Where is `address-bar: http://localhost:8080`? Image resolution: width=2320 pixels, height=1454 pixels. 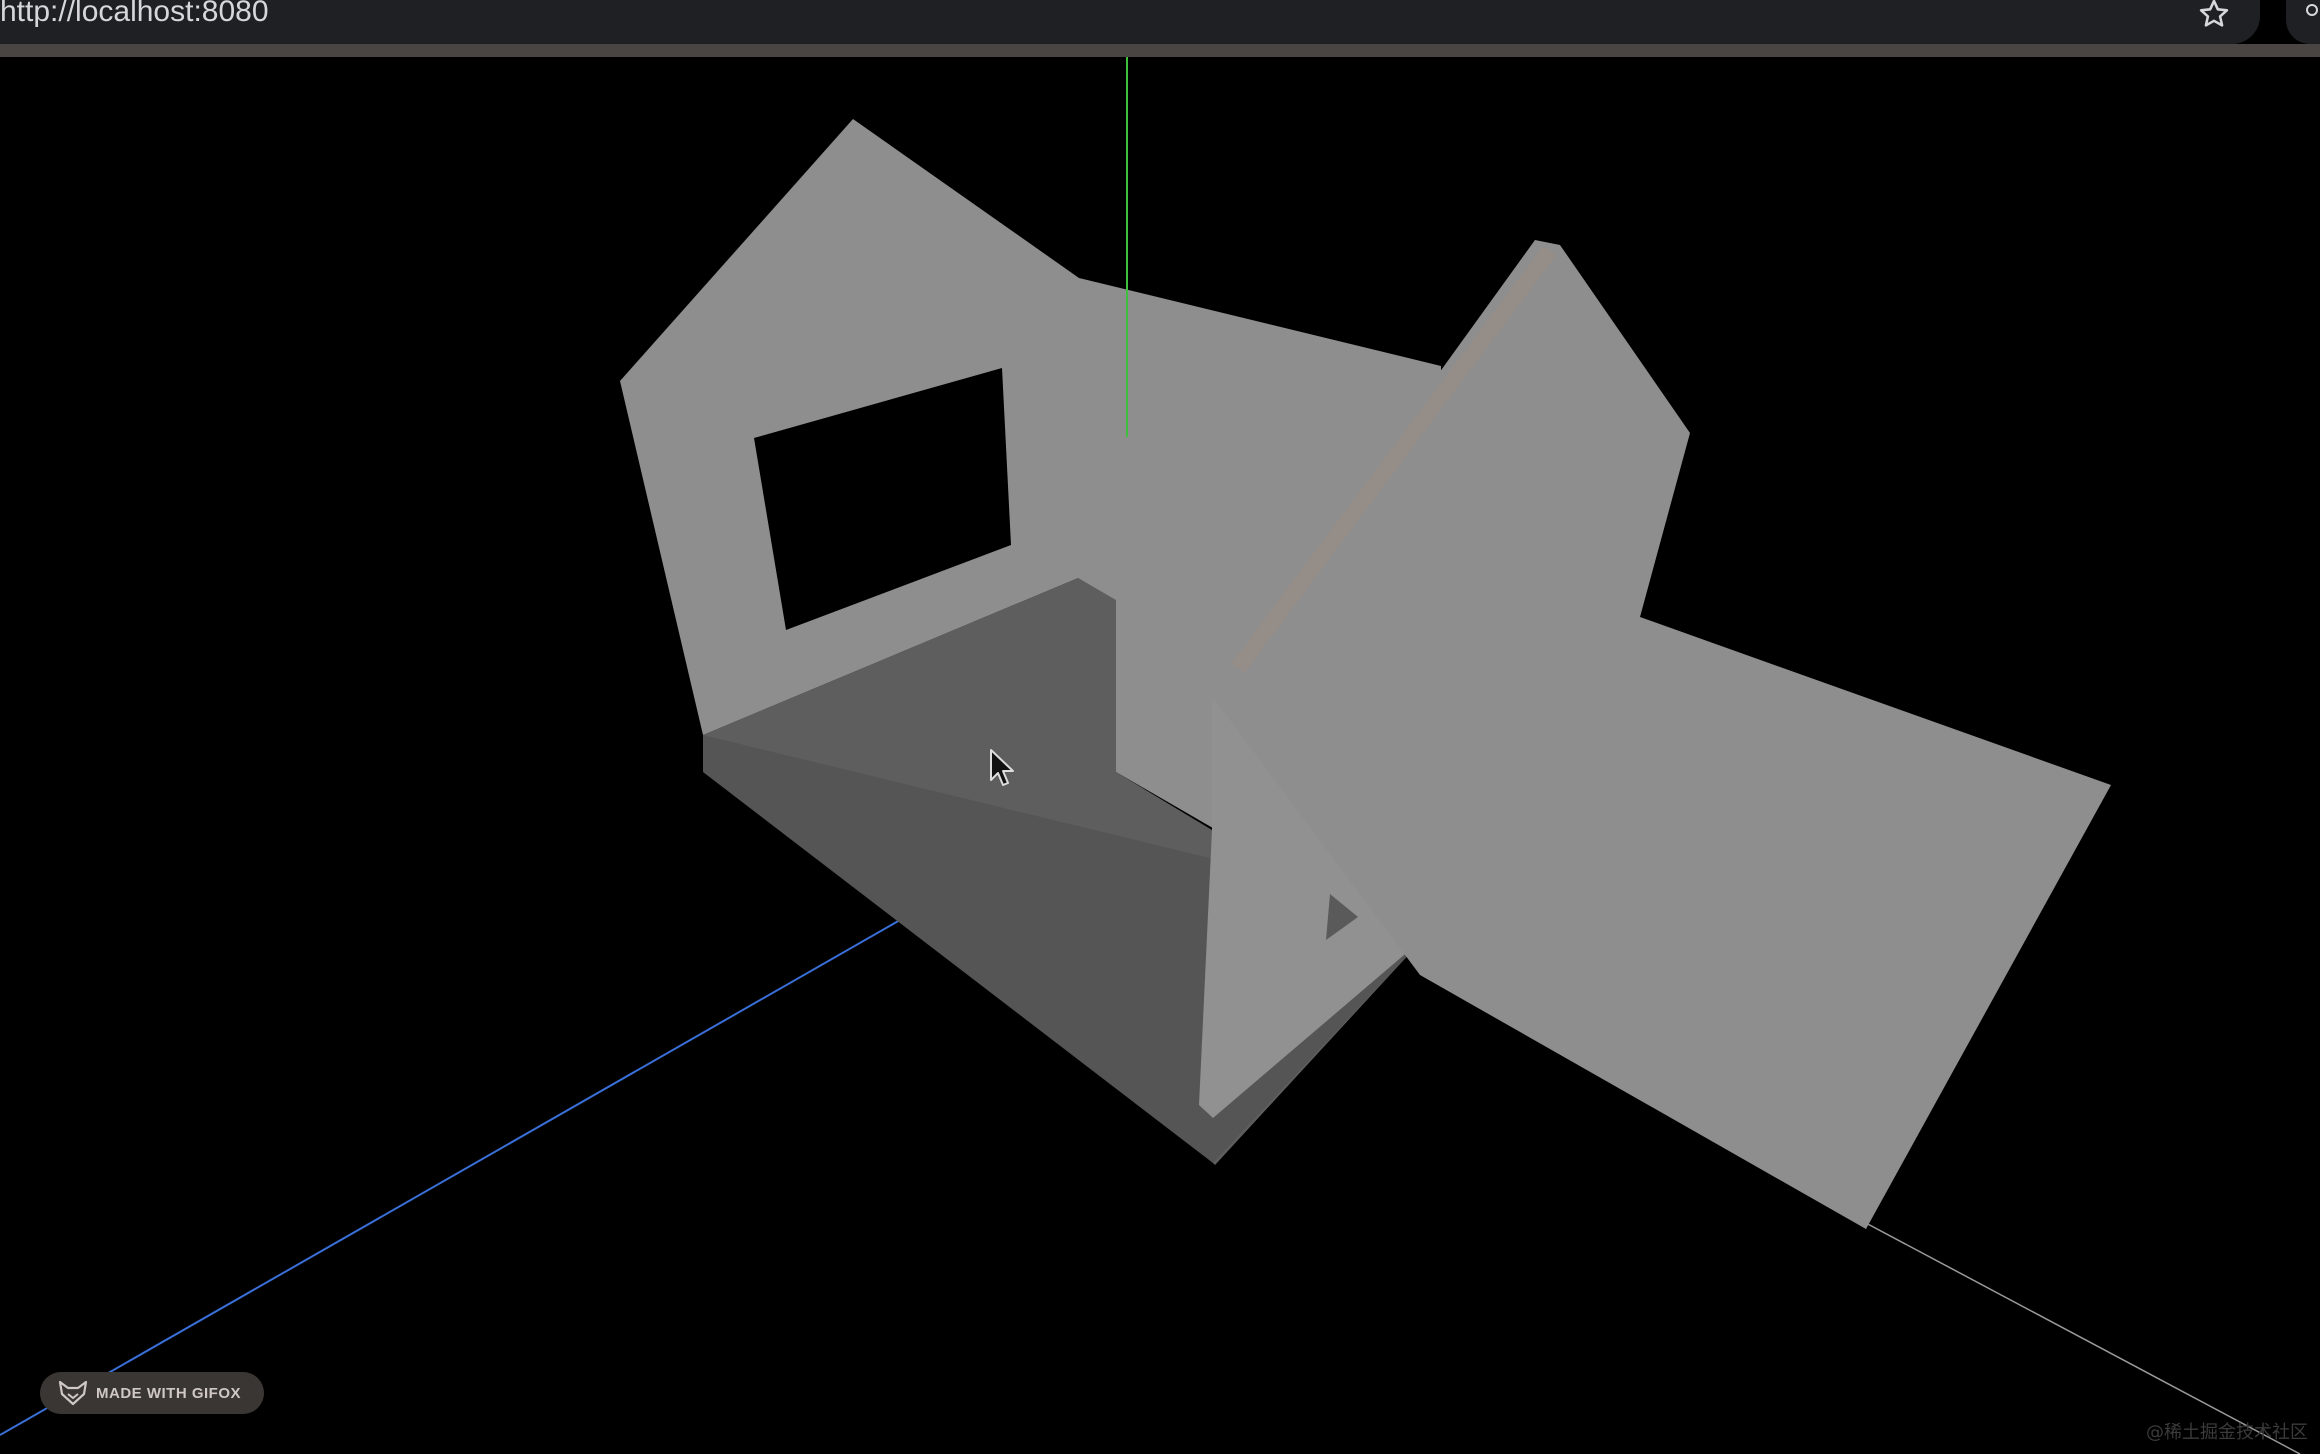
address-bar: http://localhost:8080 is located at coordinates (134, 16).